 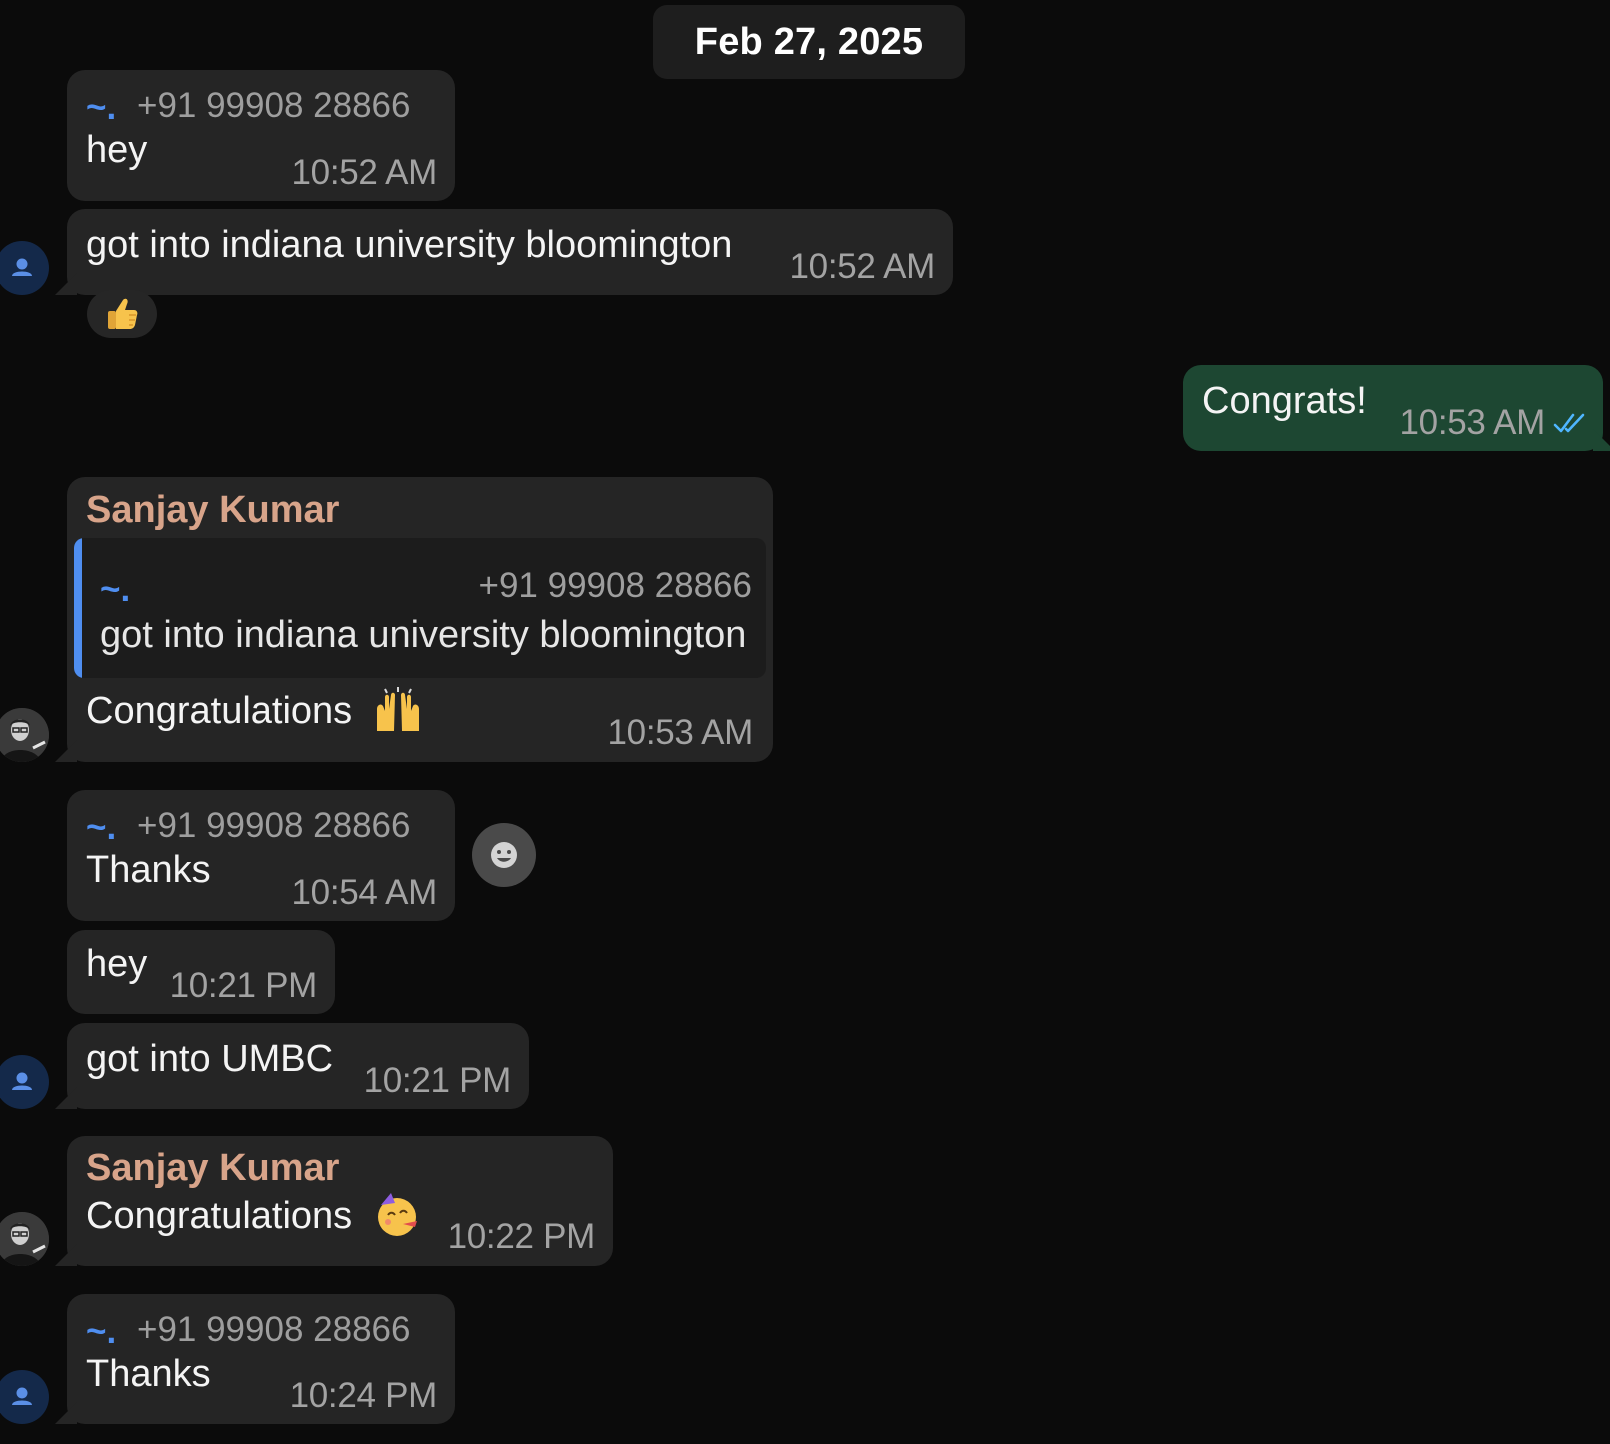 I want to click on message-time: 10:24 PM, so click(x=363, y=1395).